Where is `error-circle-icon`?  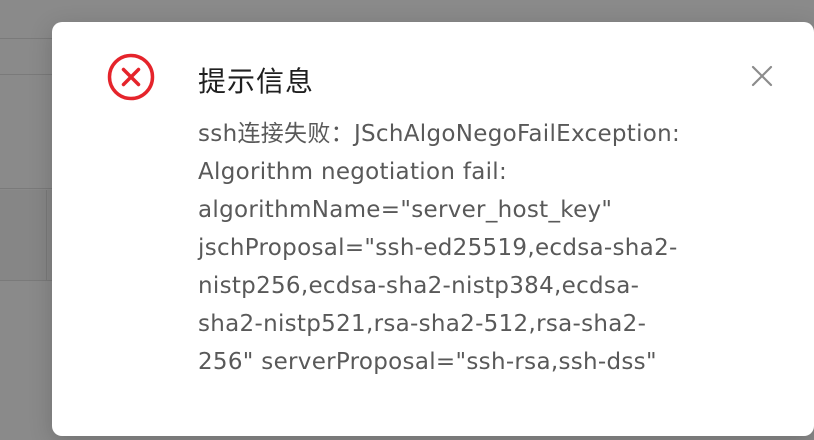
error-circle-icon is located at coordinates (131, 77).